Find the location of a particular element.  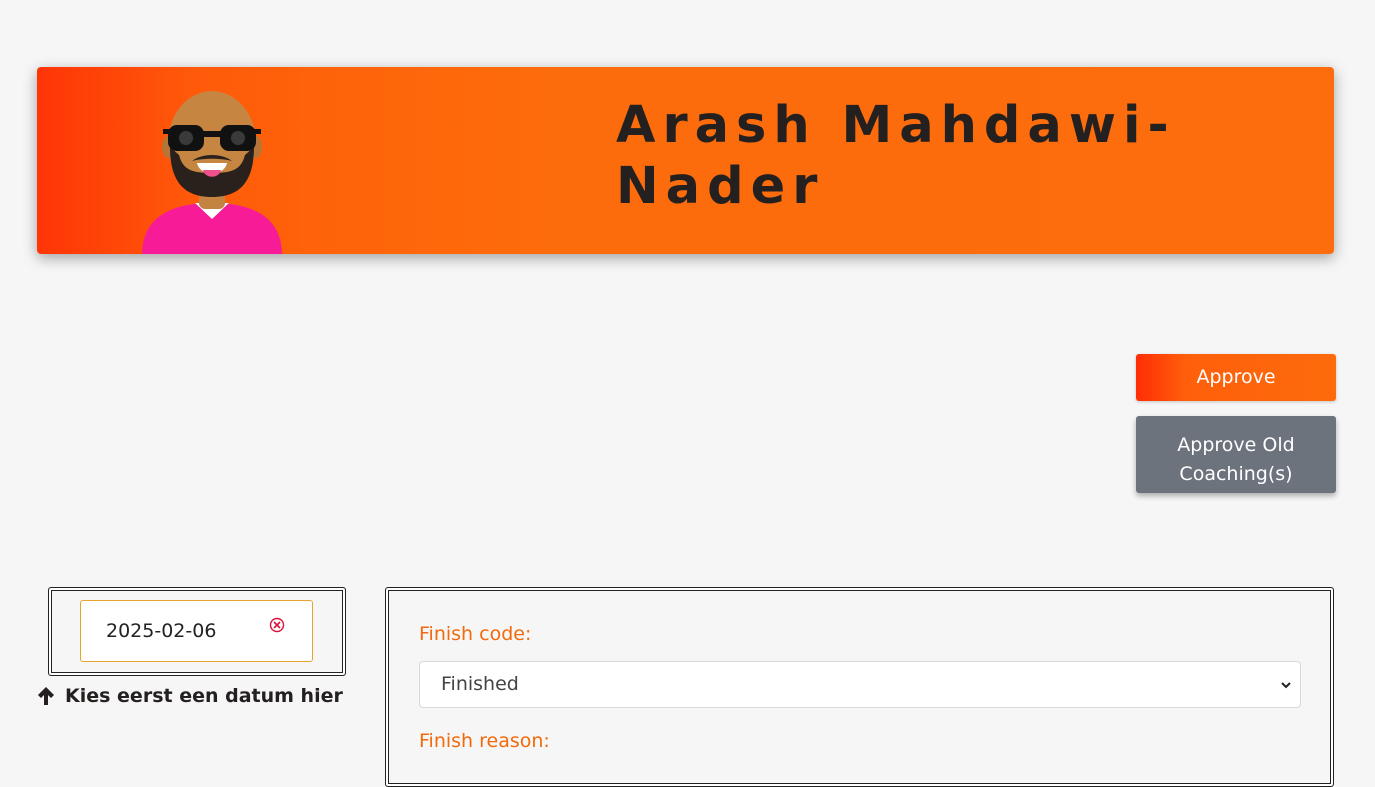

finish-code-select: Finished is located at coordinates (860, 684).